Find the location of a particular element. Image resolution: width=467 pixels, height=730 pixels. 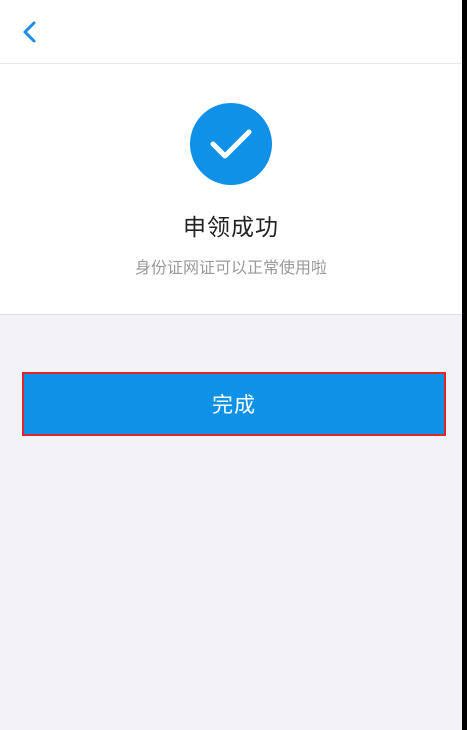

navigation-bar is located at coordinates (231, 32).